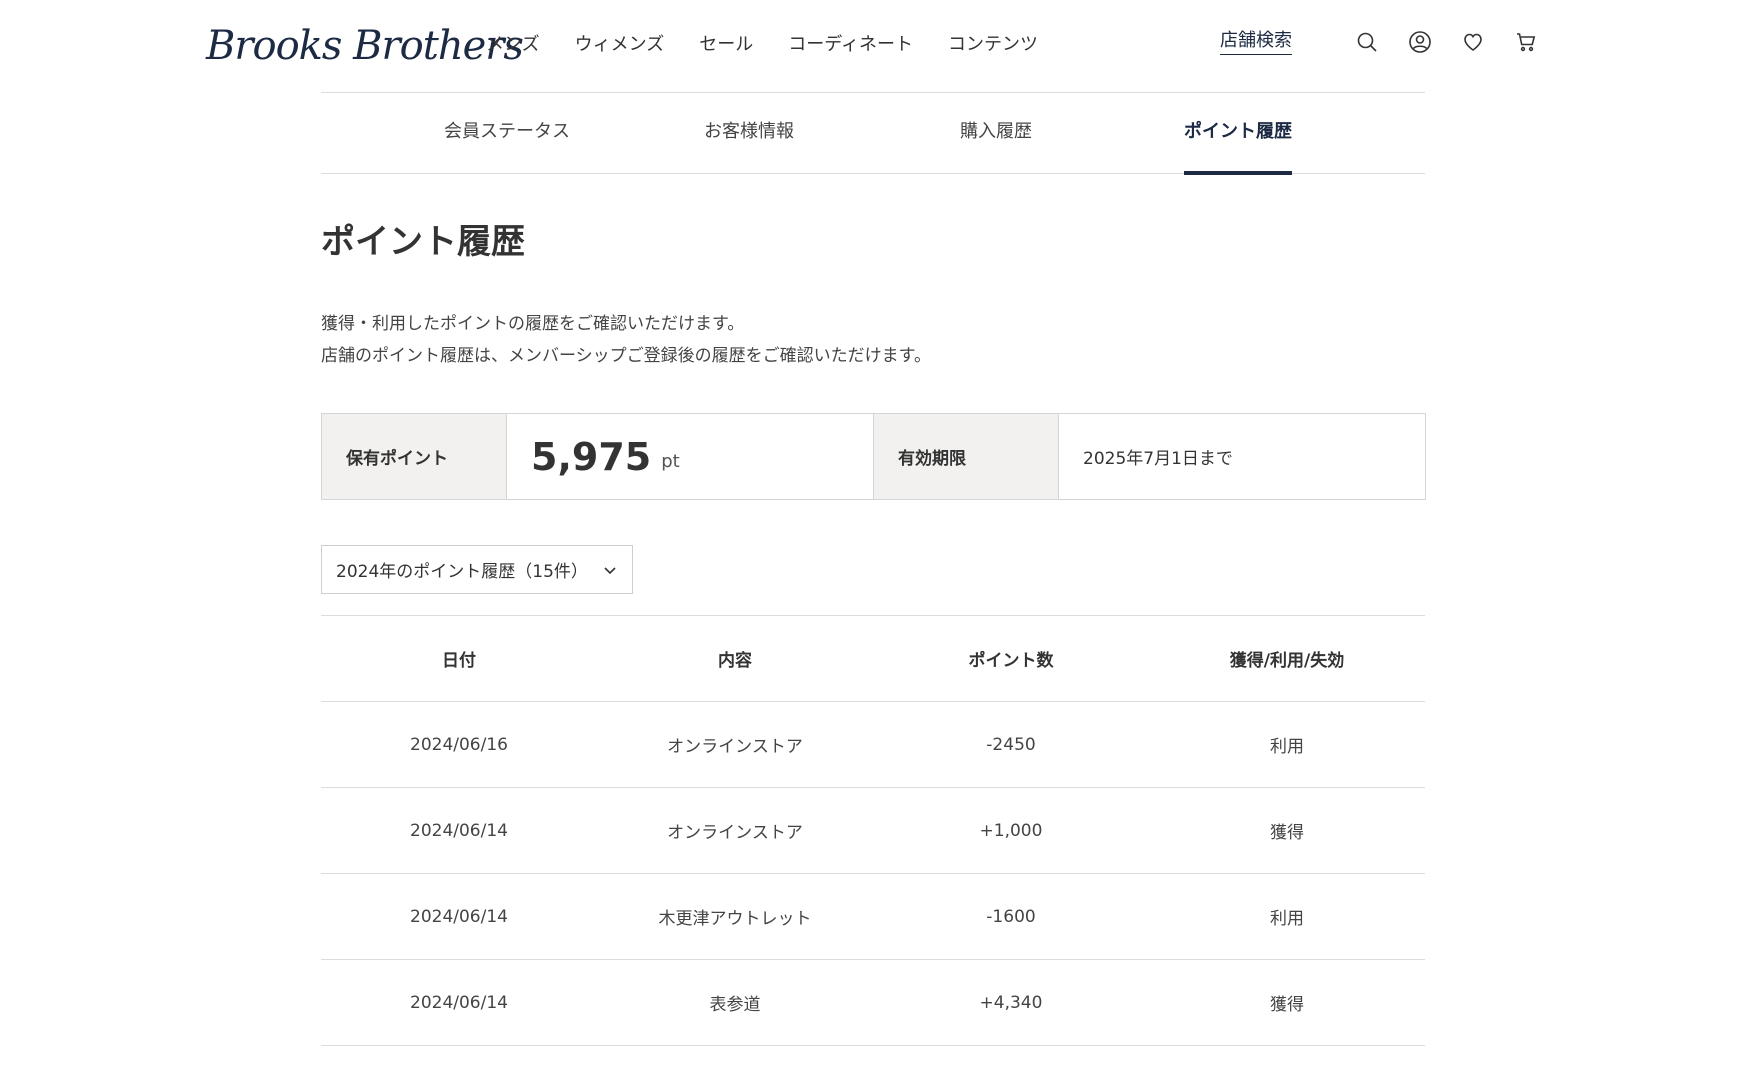  Describe the element at coordinates (690, 456) in the screenshot. I see `points-value-cell: 5,975 pt` at that location.